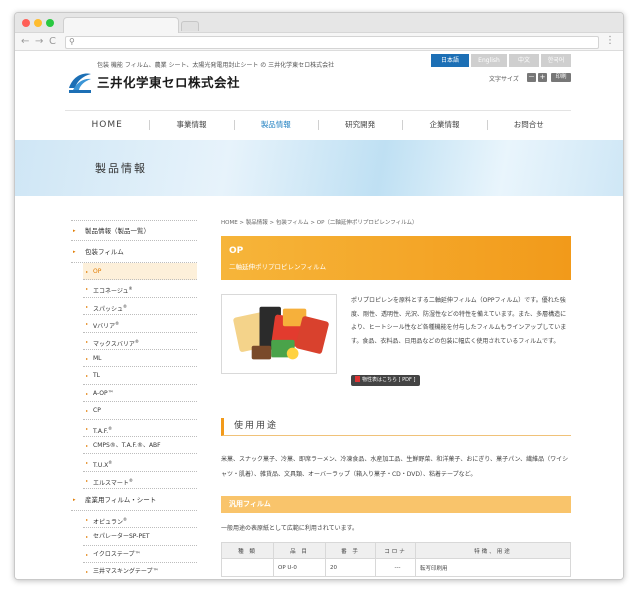 Image resolution: width=640 pixels, height=601 pixels. What do you see at coordinates (104, 327) in the screenshot?
I see `sidebar-item-label: Vバリア` at bounding box center [104, 327].